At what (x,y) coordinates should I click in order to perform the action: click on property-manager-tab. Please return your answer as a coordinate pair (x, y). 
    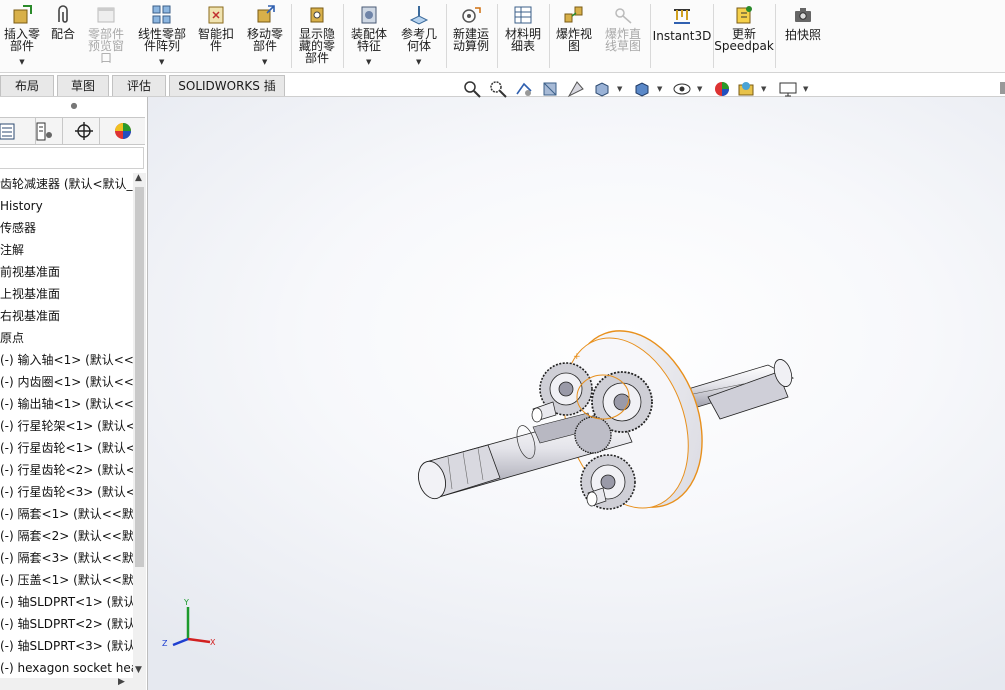
    Looking at the image, I should click on (45, 131).